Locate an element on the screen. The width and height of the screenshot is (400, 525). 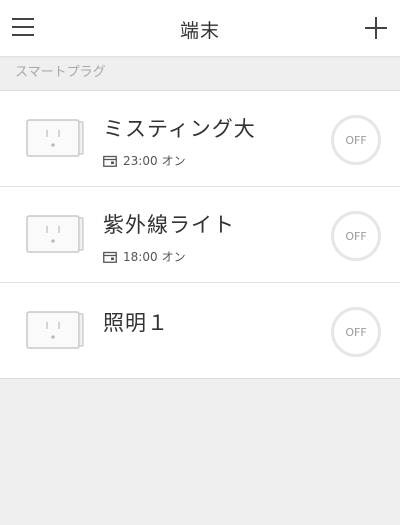
page-title: 端末 is located at coordinates (199, 31).